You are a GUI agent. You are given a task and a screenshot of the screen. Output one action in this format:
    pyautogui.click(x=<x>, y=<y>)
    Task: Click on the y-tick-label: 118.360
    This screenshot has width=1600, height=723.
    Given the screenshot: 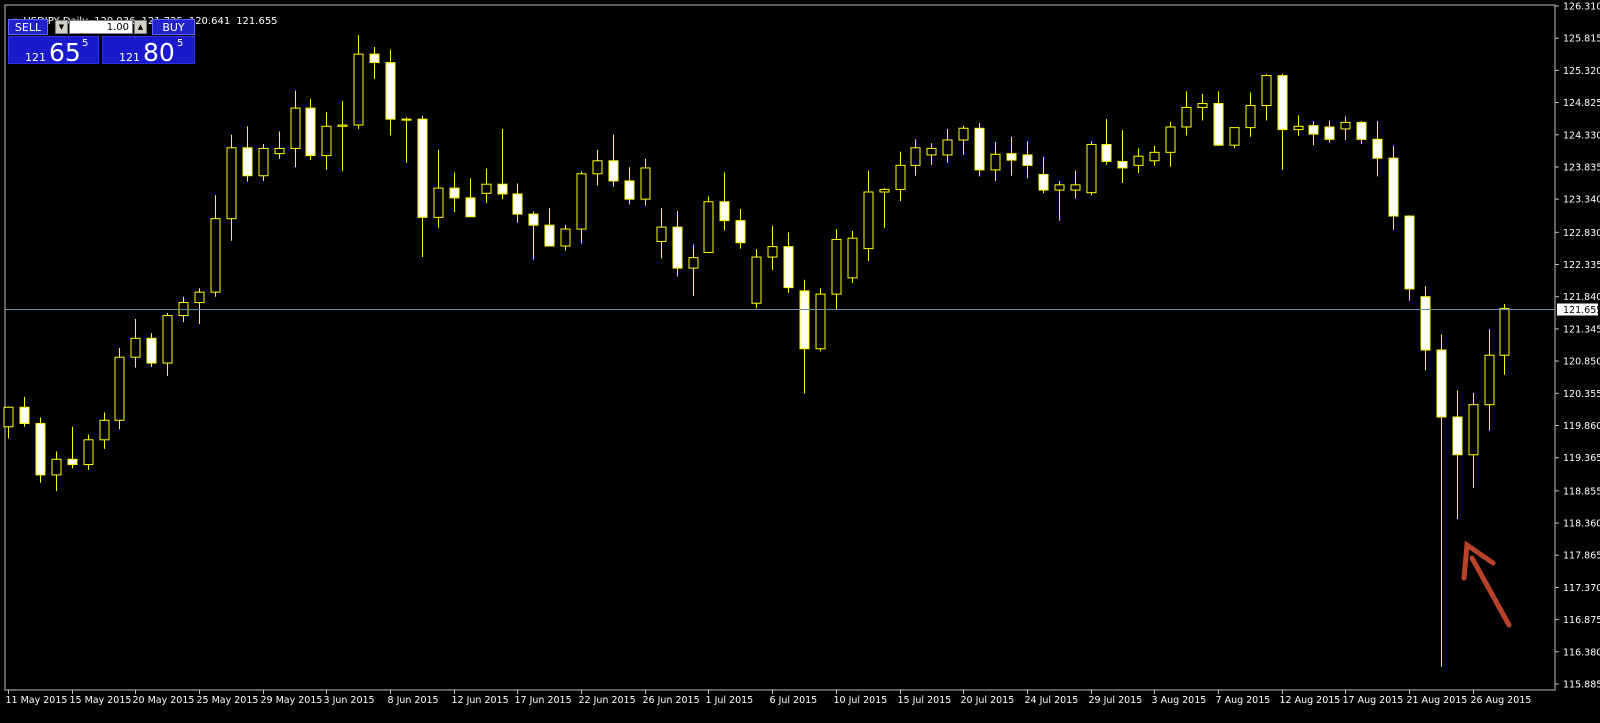 What is the action you would take?
    pyautogui.click(x=1581, y=524)
    